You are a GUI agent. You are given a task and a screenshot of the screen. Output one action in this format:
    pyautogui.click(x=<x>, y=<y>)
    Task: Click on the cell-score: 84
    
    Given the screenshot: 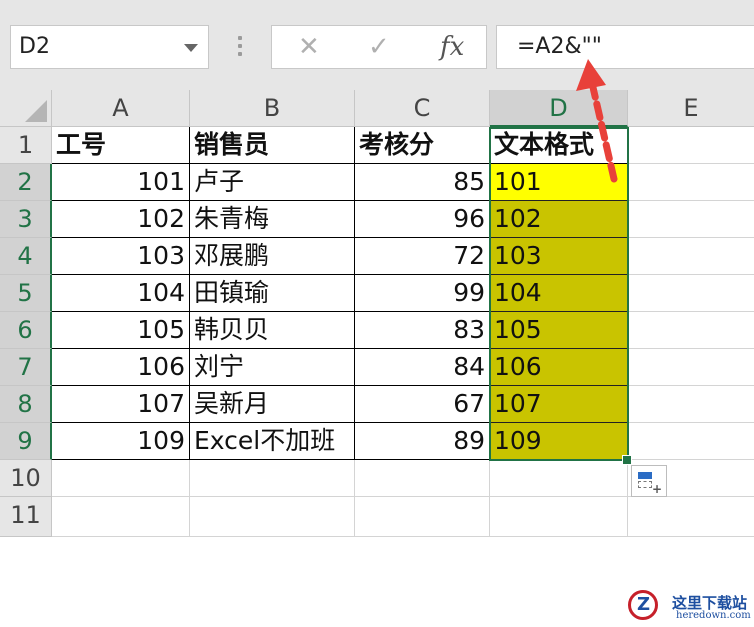 What is the action you would take?
    pyautogui.click(x=422, y=367)
    